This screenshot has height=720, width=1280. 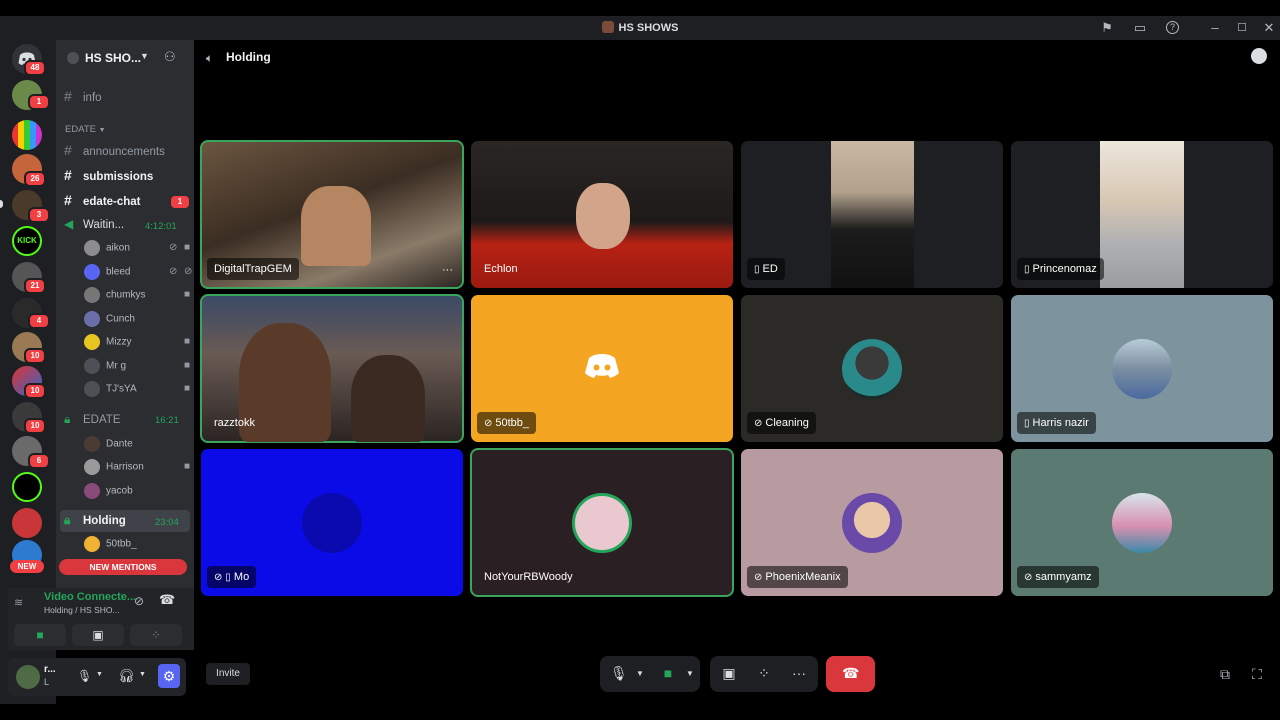 What do you see at coordinates (1242, 28) in the screenshot?
I see `maximize-icon: ☐` at bounding box center [1242, 28].